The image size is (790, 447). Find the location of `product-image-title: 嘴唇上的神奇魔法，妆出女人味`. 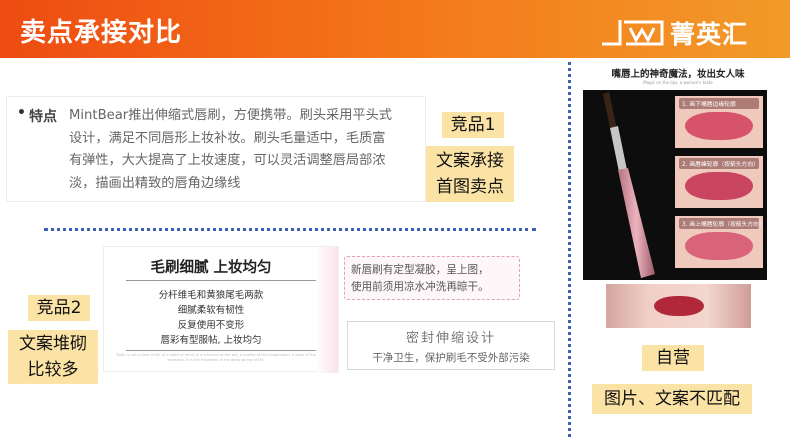

product-image-title: 嘴唇上的神奇魔法，妆出女人味 is located at coordinates (678, 74).